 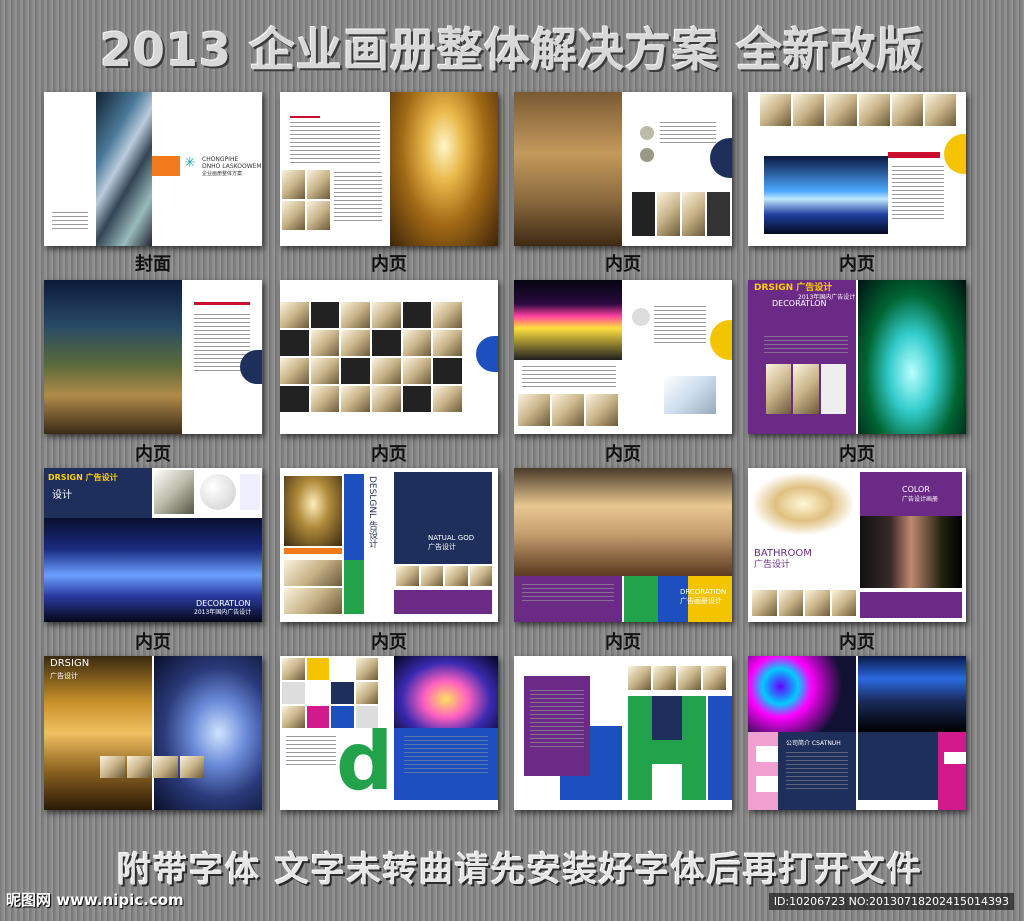 I want to click on s12-title2: 广告设计画册, so click(x=920, y=499).